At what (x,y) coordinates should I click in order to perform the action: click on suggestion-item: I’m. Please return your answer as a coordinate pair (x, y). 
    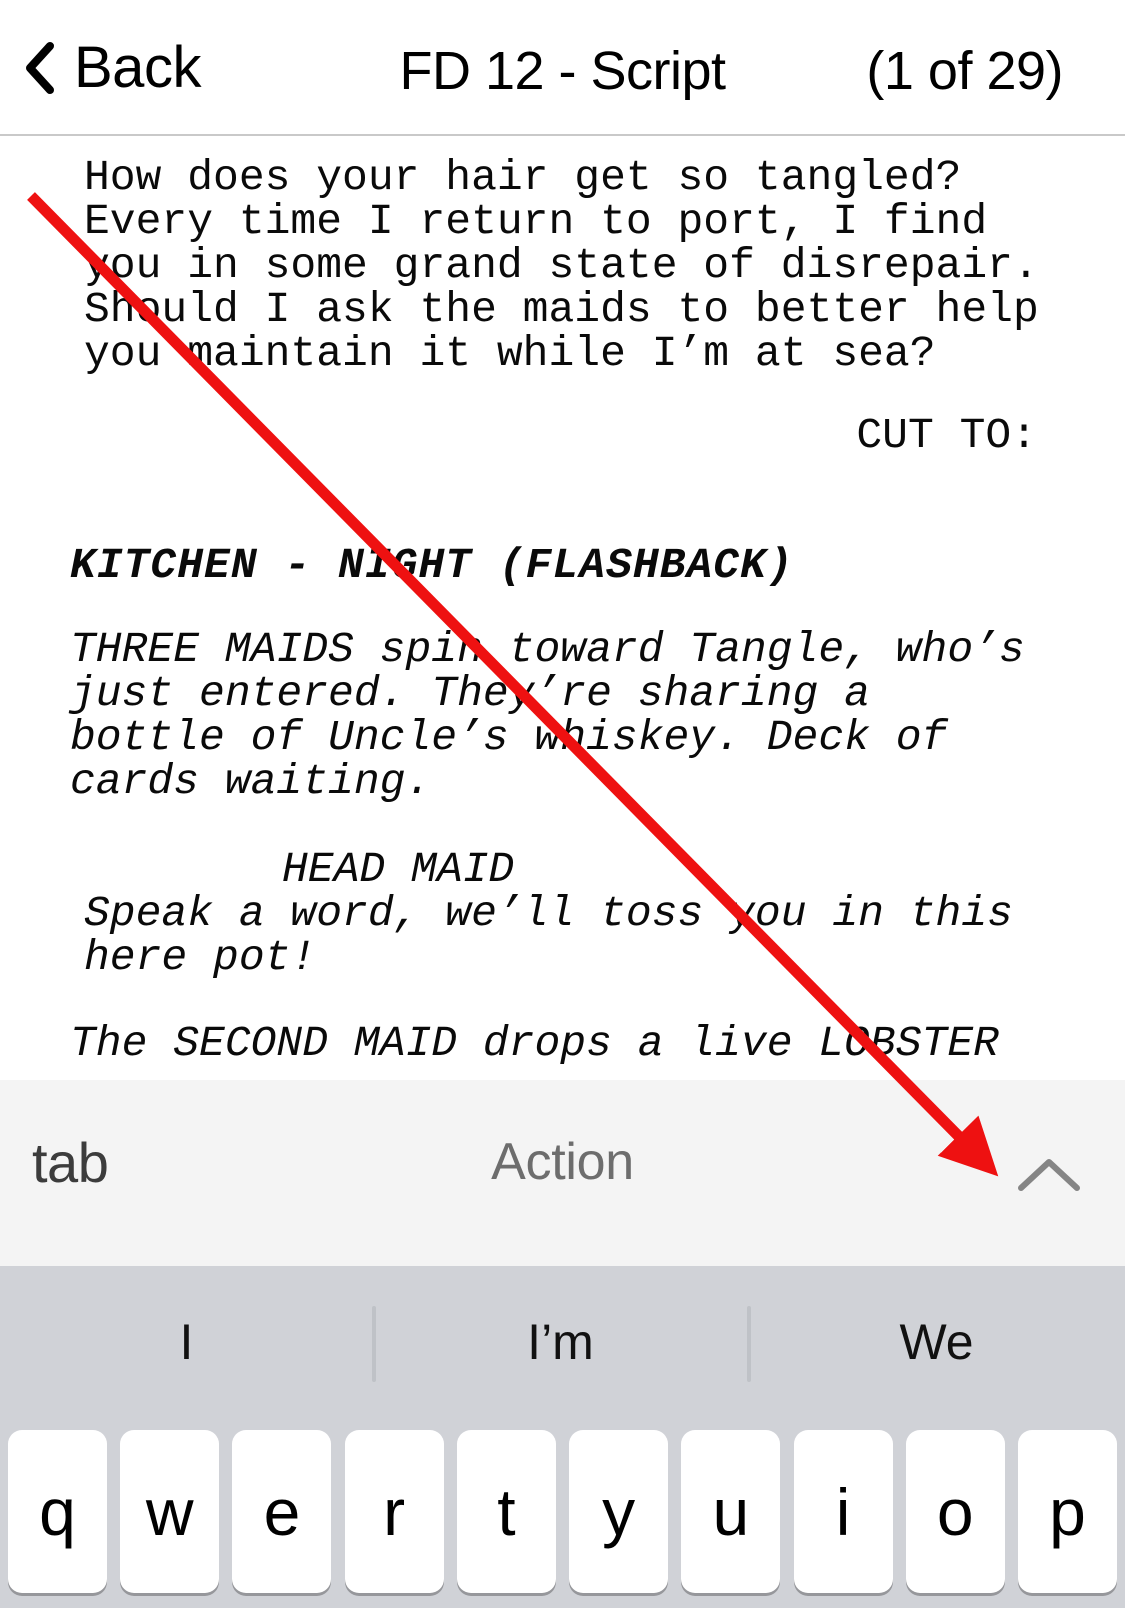
    Looking at the image, I should click on (560, 1342).